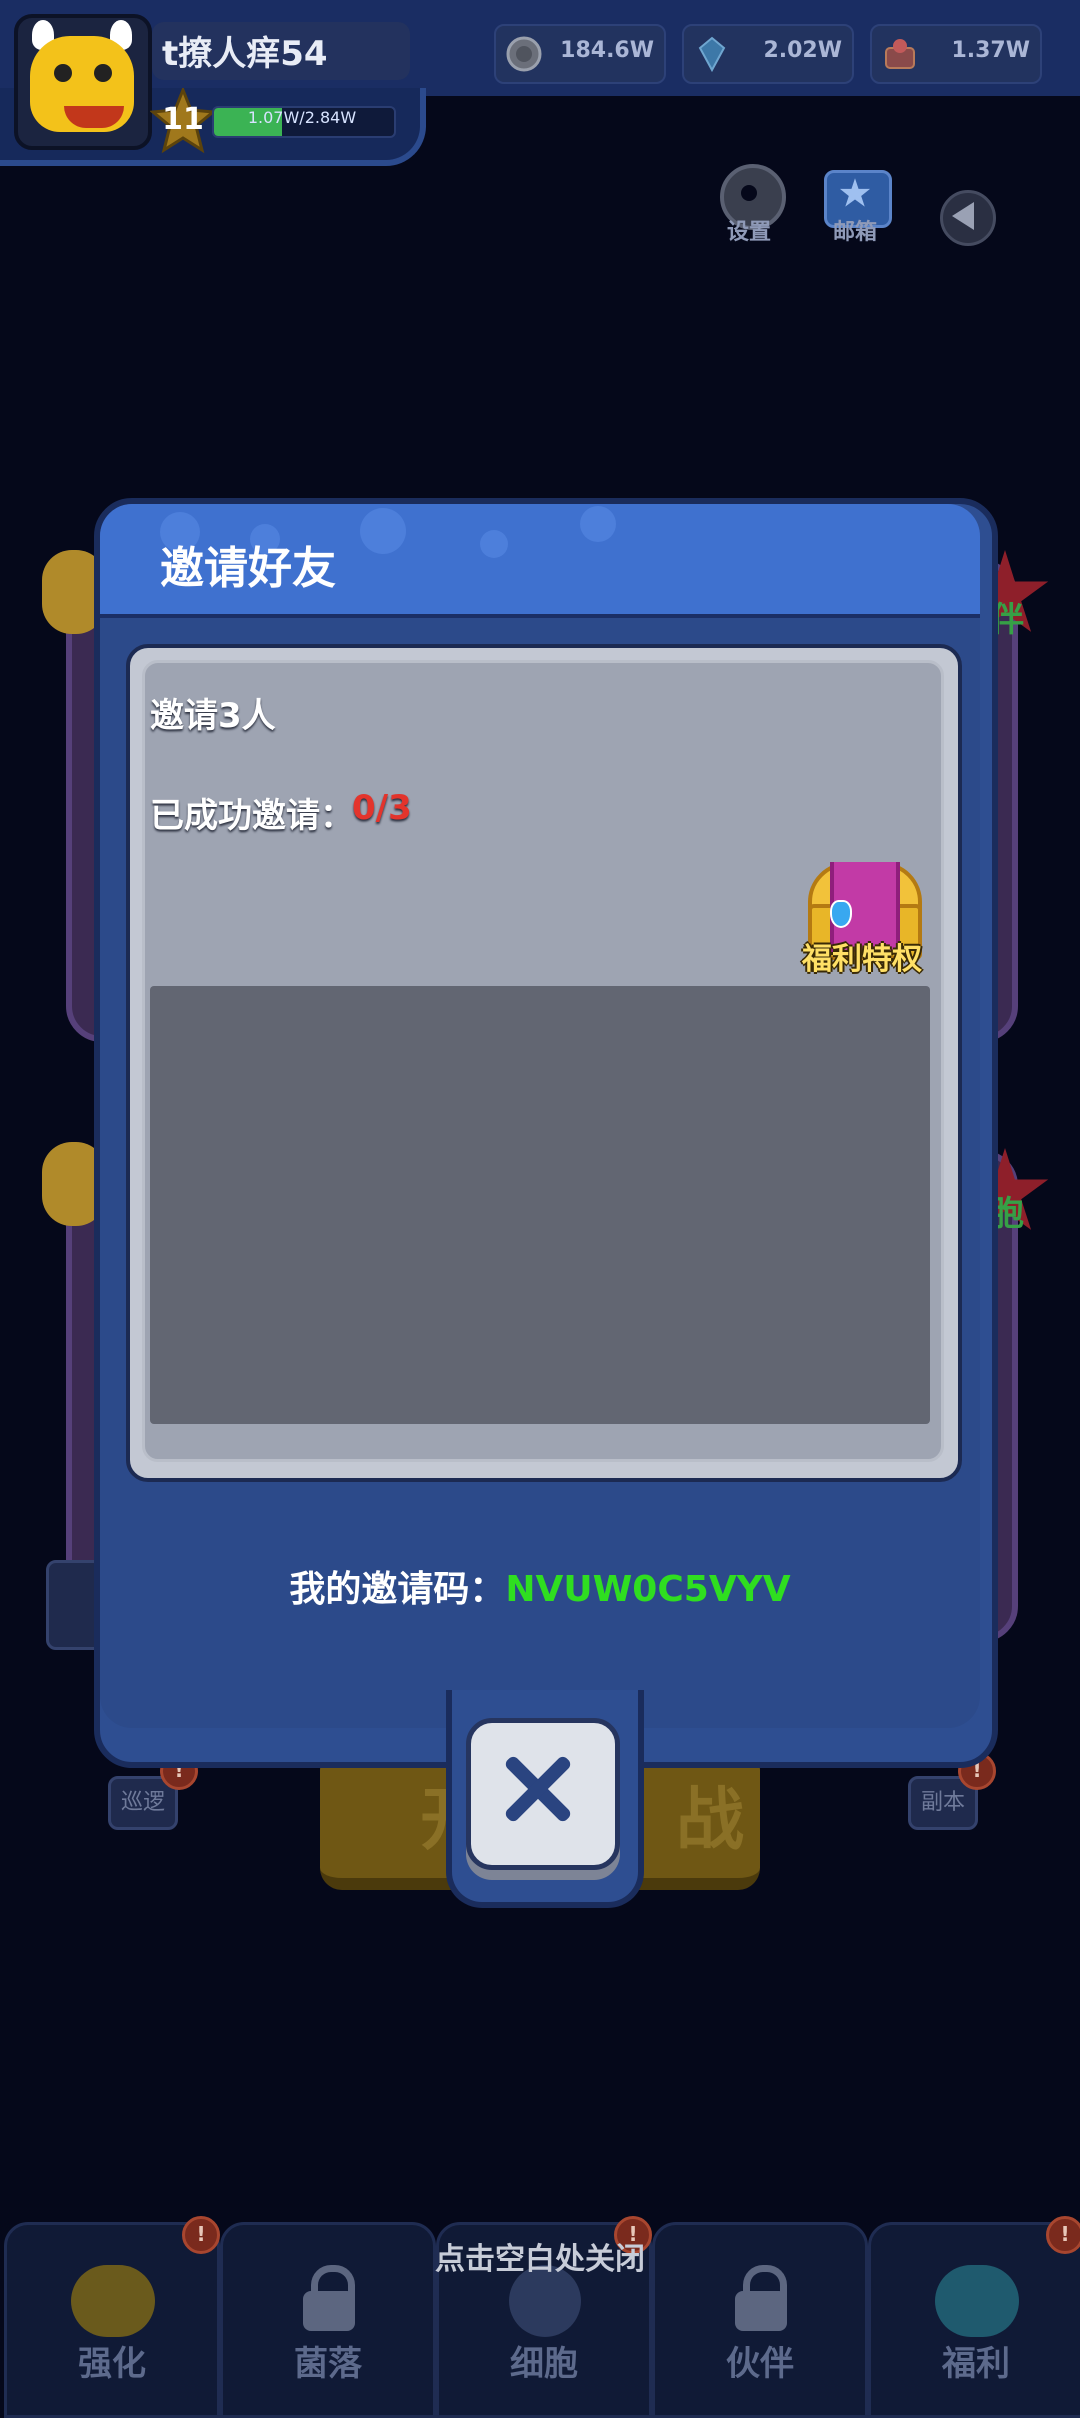 The height and width of the screenshot is (2418, 1080). Describe the element at coordinates (245, 54) in the screenshot. I see `player-name: t撩人痒54` at that location.